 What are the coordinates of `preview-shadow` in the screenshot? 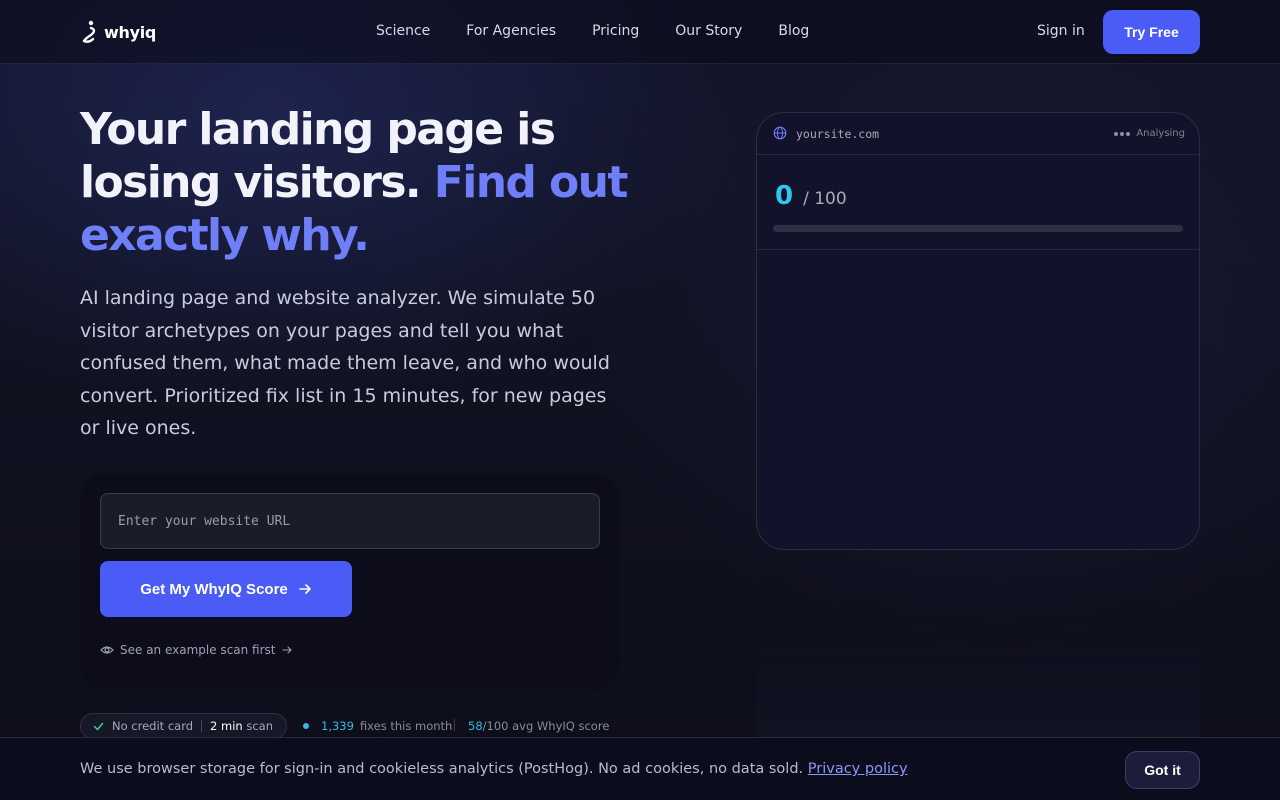 It's located at (978, 685).